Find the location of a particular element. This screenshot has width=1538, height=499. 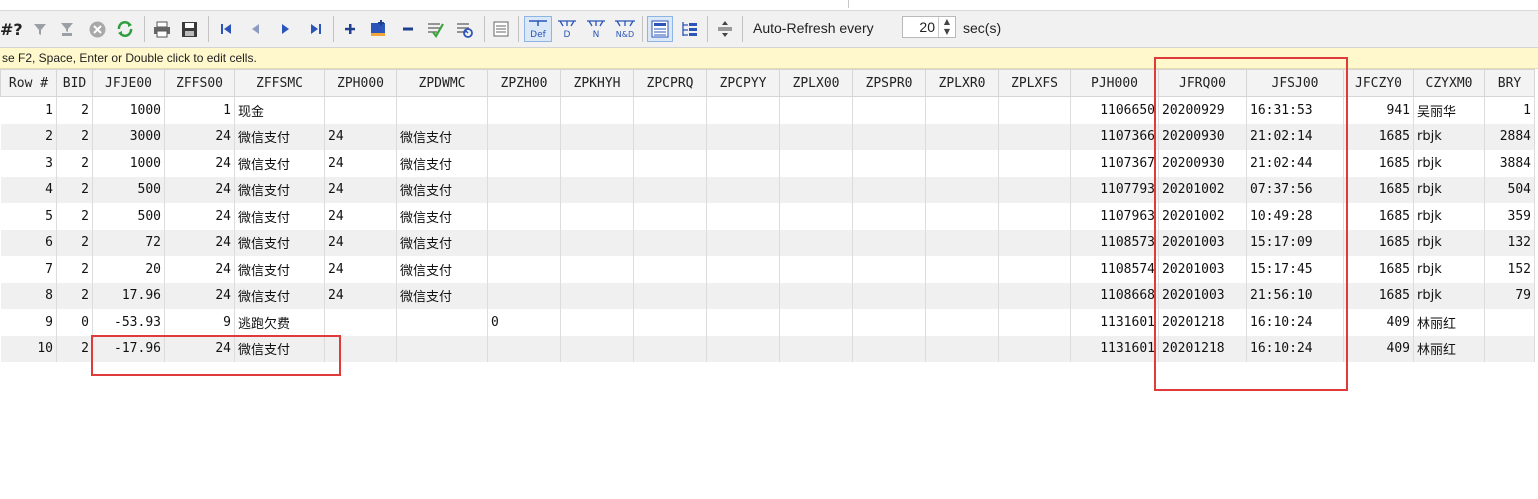

next-record-icon is located at coordinates (286, 29).